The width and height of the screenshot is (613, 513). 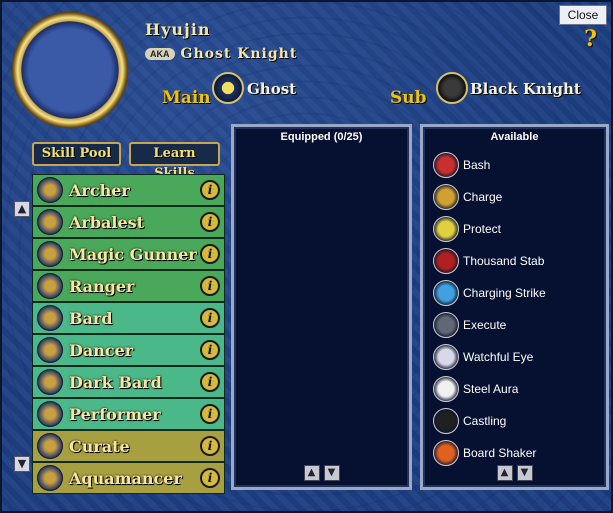 I want to click on skill-pool-tab: Skill Pool, so click(x=76, y=154).